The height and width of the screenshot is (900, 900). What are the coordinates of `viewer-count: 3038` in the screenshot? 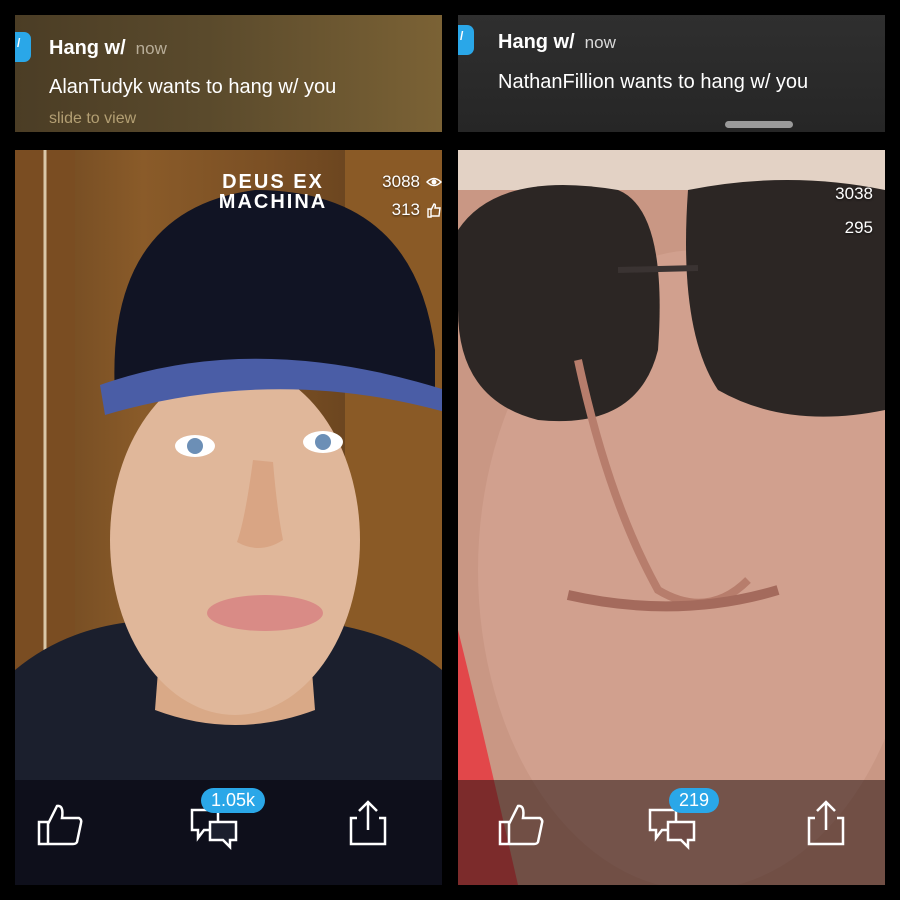 It's located at (854, 193).